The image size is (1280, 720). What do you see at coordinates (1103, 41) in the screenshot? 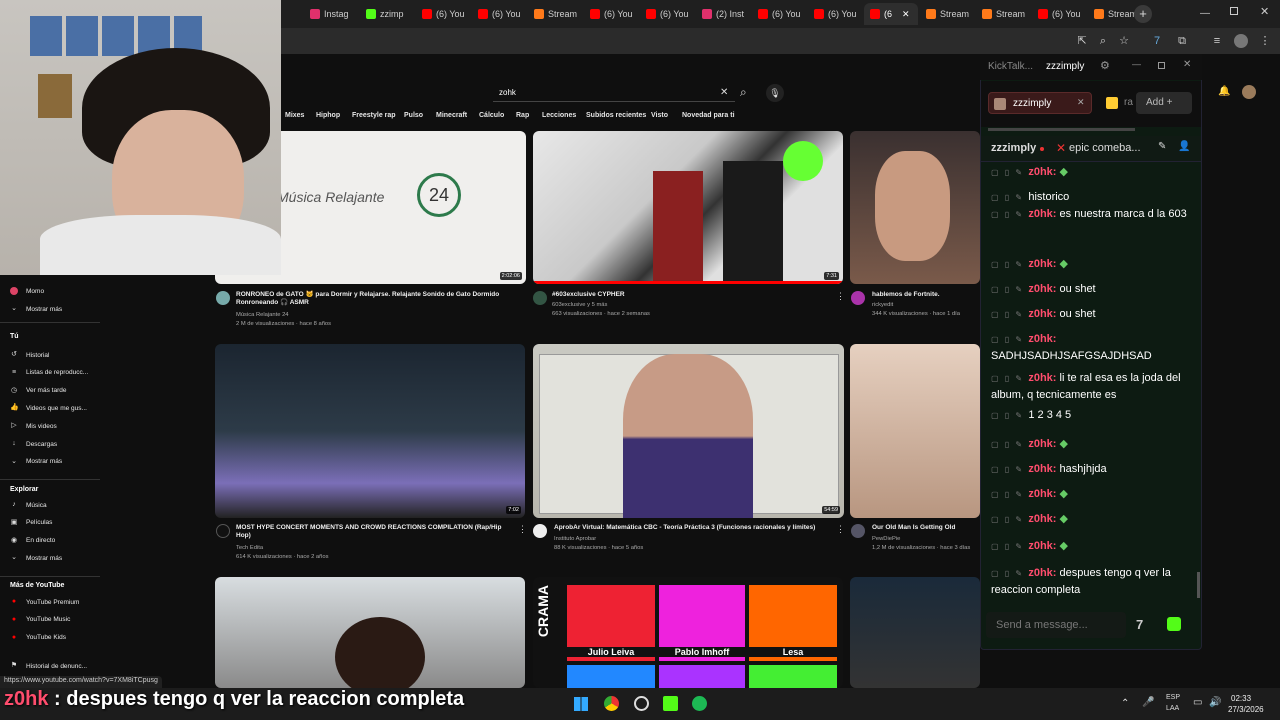
I see `zoom-icon: ⌕` at bounding box center [1103, 41].